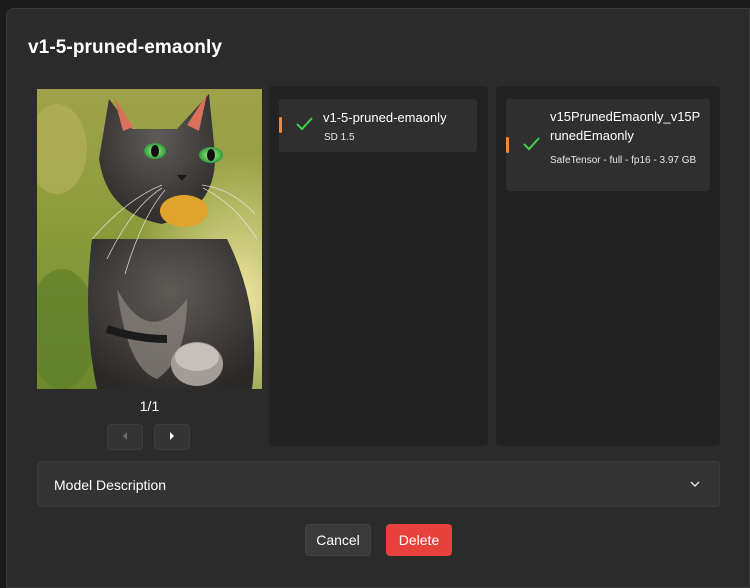 The width and height of the screenshot is (750, 588). Describe the element at coordinates (623, 160) in the screenshot. I see `model-file-details: SafeTensor - full - fp16 - 3.97 GB` at that location.